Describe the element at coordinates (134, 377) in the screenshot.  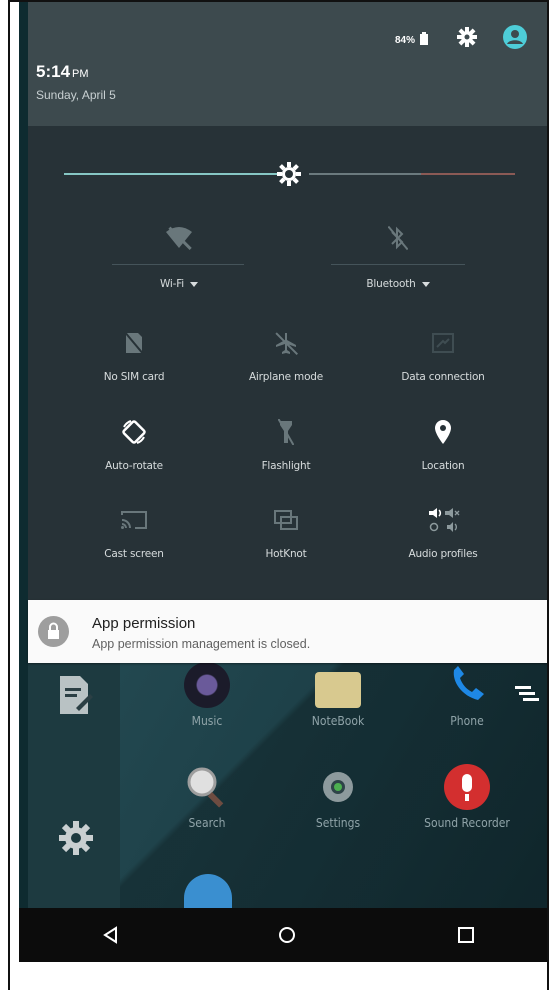
I see `tile-label: No SIM card` at that location.